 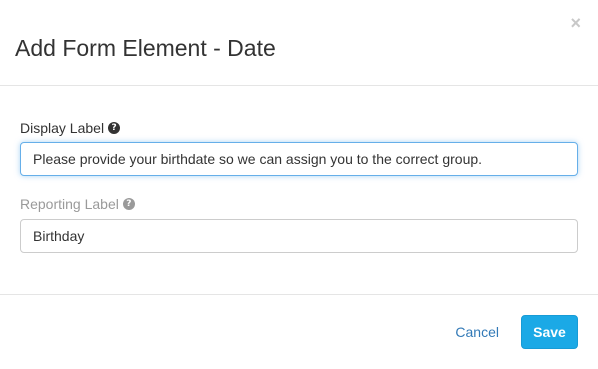 I want to click on save-button: Save, so click(x=549, y=332).